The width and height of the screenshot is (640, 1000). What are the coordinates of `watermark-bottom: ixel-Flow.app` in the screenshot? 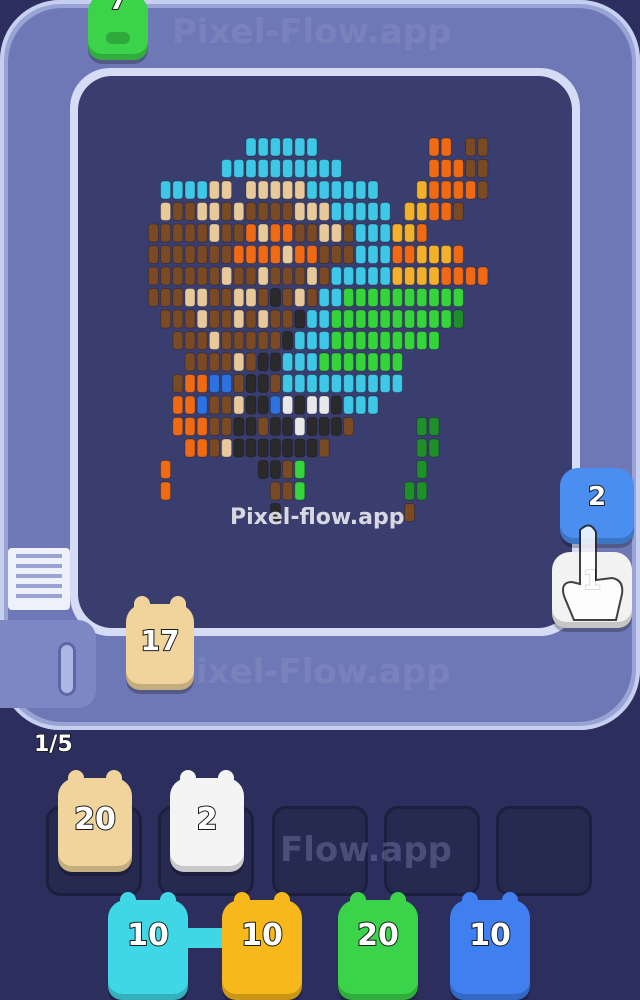 It's located at (323, 672).